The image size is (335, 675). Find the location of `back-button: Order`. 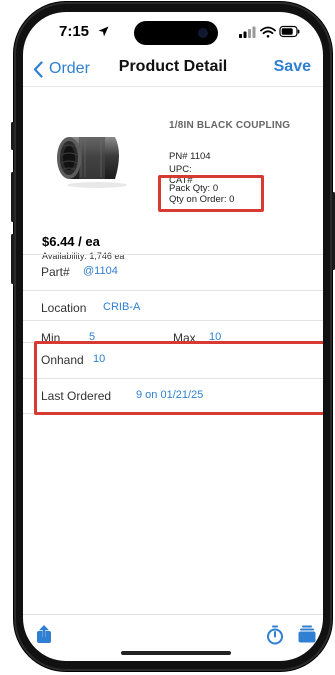

back-button: Order is located at coordinates (61, 69).